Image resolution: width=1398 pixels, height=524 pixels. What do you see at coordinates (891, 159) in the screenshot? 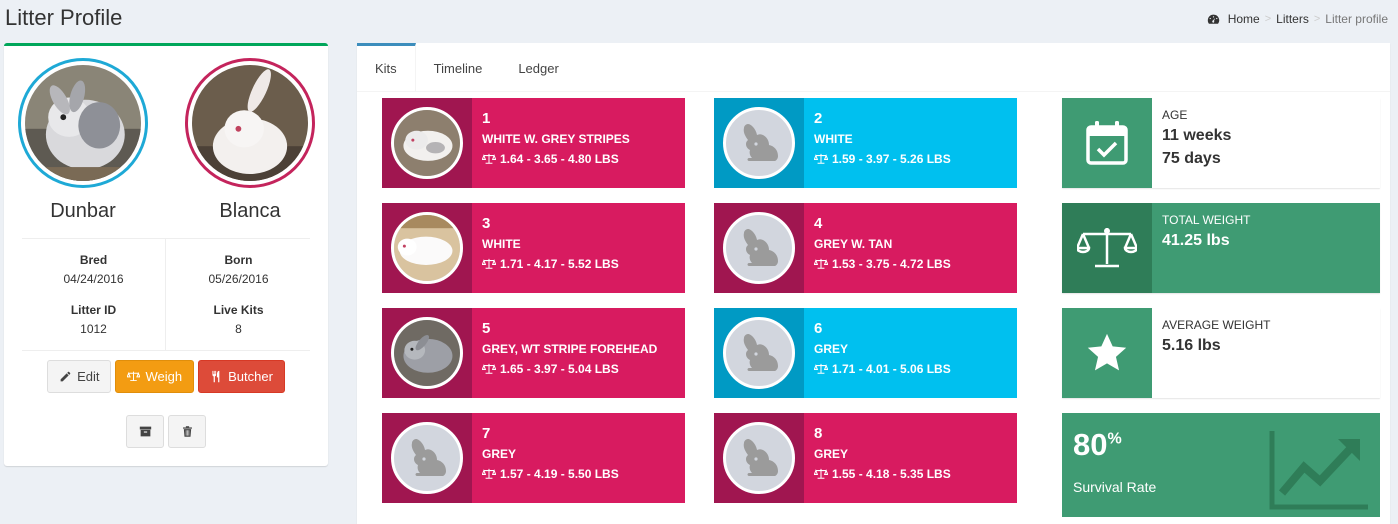
I see `kit-weight-values: 1.59 - 3.97 - 5.26 LBS` at bounding box center [891, 159].